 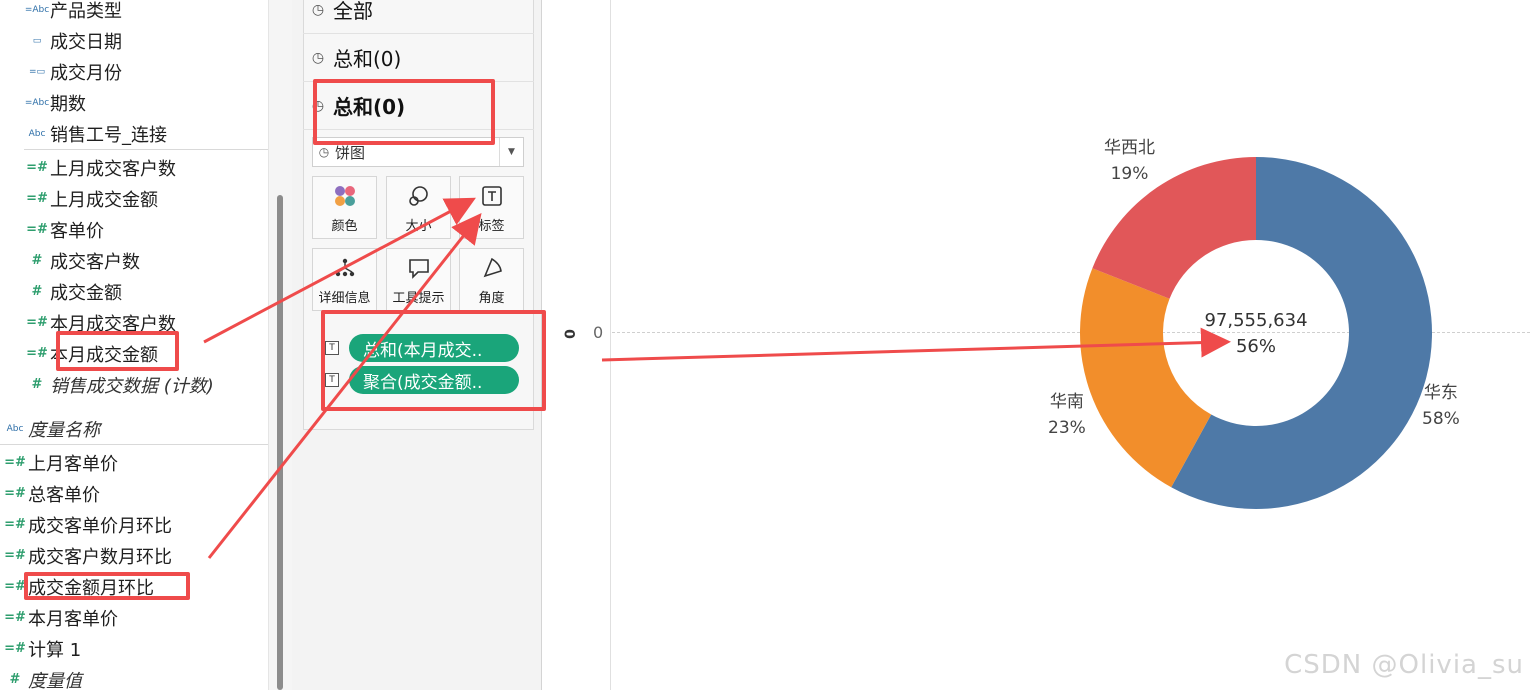 I want to click on field-measure: =# 上月成交金额, so click(x=91, y=198).